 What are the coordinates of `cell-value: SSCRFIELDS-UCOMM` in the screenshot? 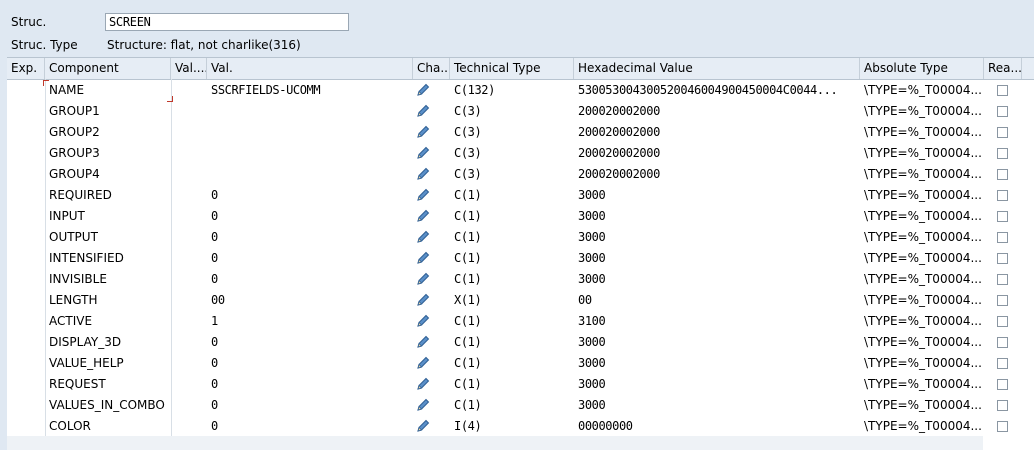 It's located at (310, 90).